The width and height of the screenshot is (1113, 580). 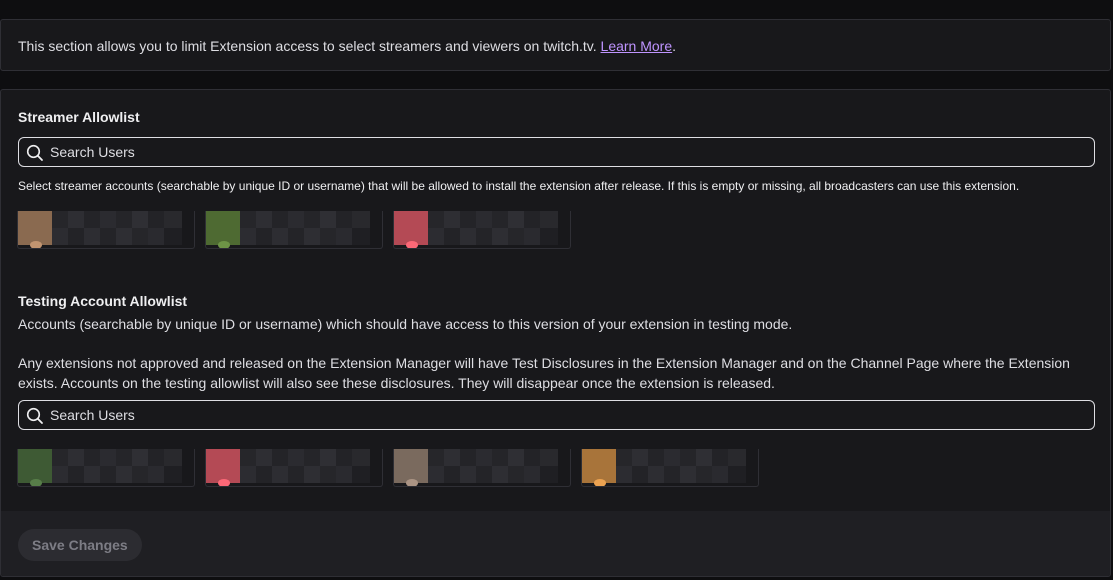 I want to click on save-changes-button: Save Changes, so click(x=80, y=545).